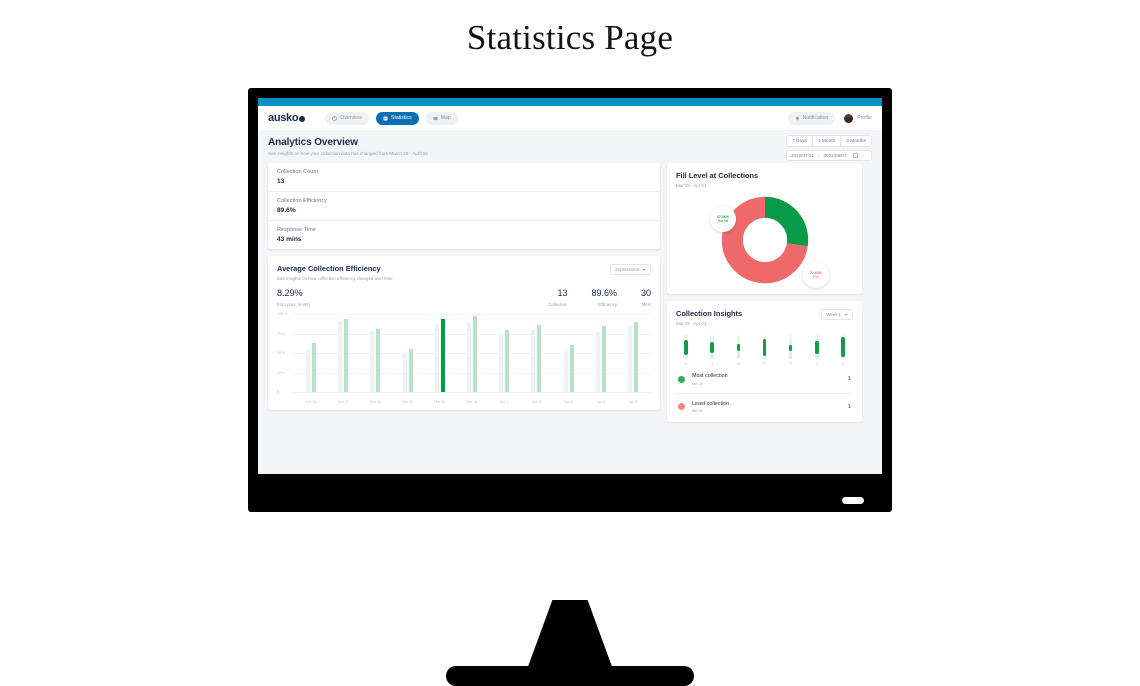 The height and width of the screenshot is (686, 1140). Describe the element at coordinates (445, 118) in the screenshot. I see `nav-item-map-label: Map` at that location.